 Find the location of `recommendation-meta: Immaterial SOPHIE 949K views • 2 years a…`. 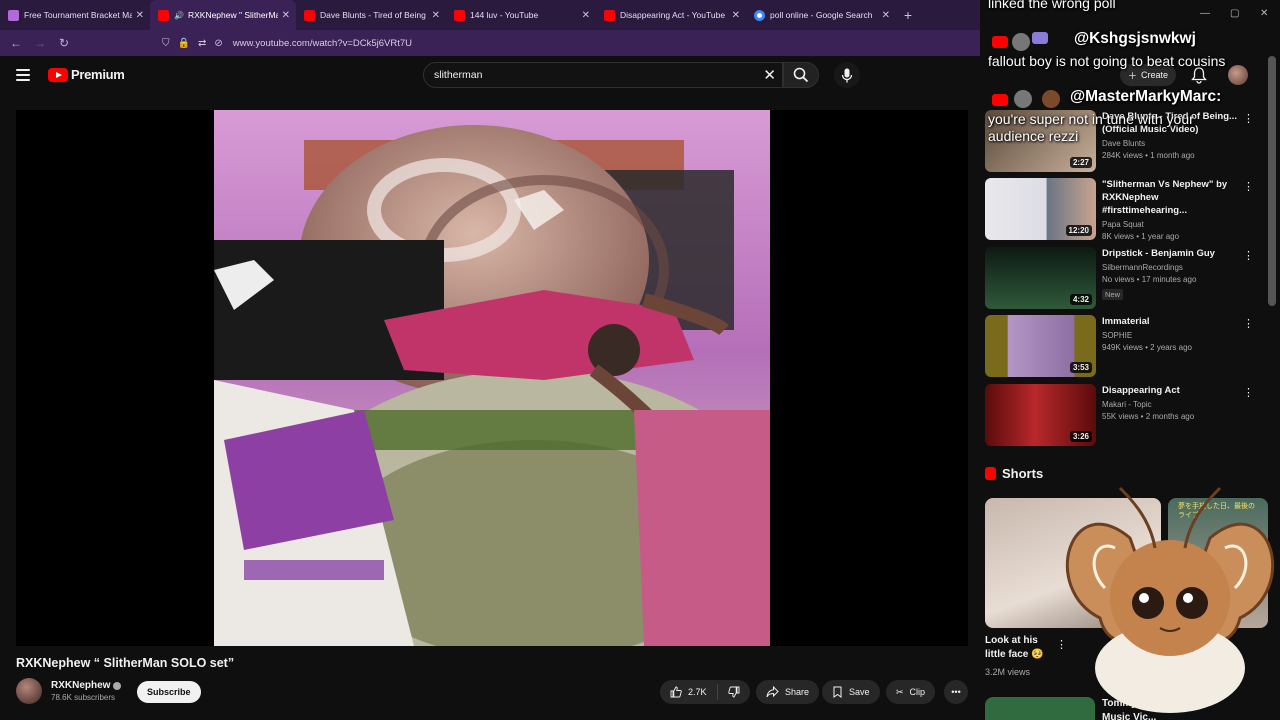

recommendation-meta: Immaterial SOPHIE 949K views • 2 years a… is located at coordinates (1147, 334).